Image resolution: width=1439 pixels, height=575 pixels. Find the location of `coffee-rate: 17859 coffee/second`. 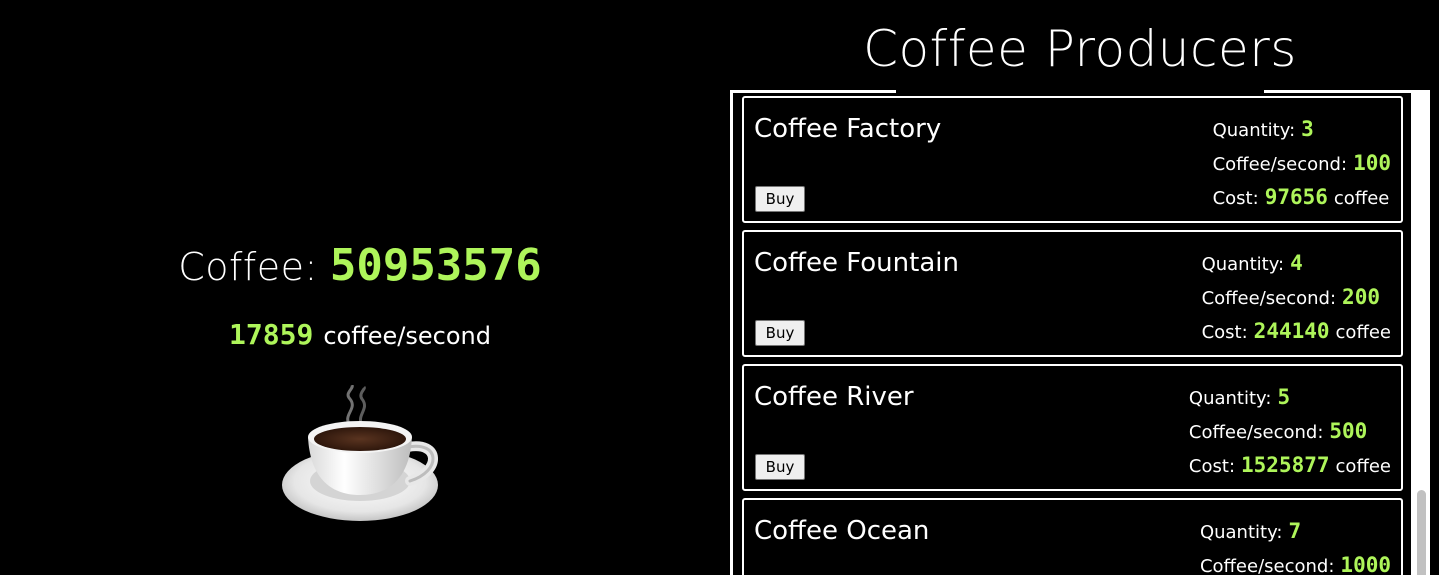

coffee-rate: 17859 coffee/second is located at coordinates (360, 334).